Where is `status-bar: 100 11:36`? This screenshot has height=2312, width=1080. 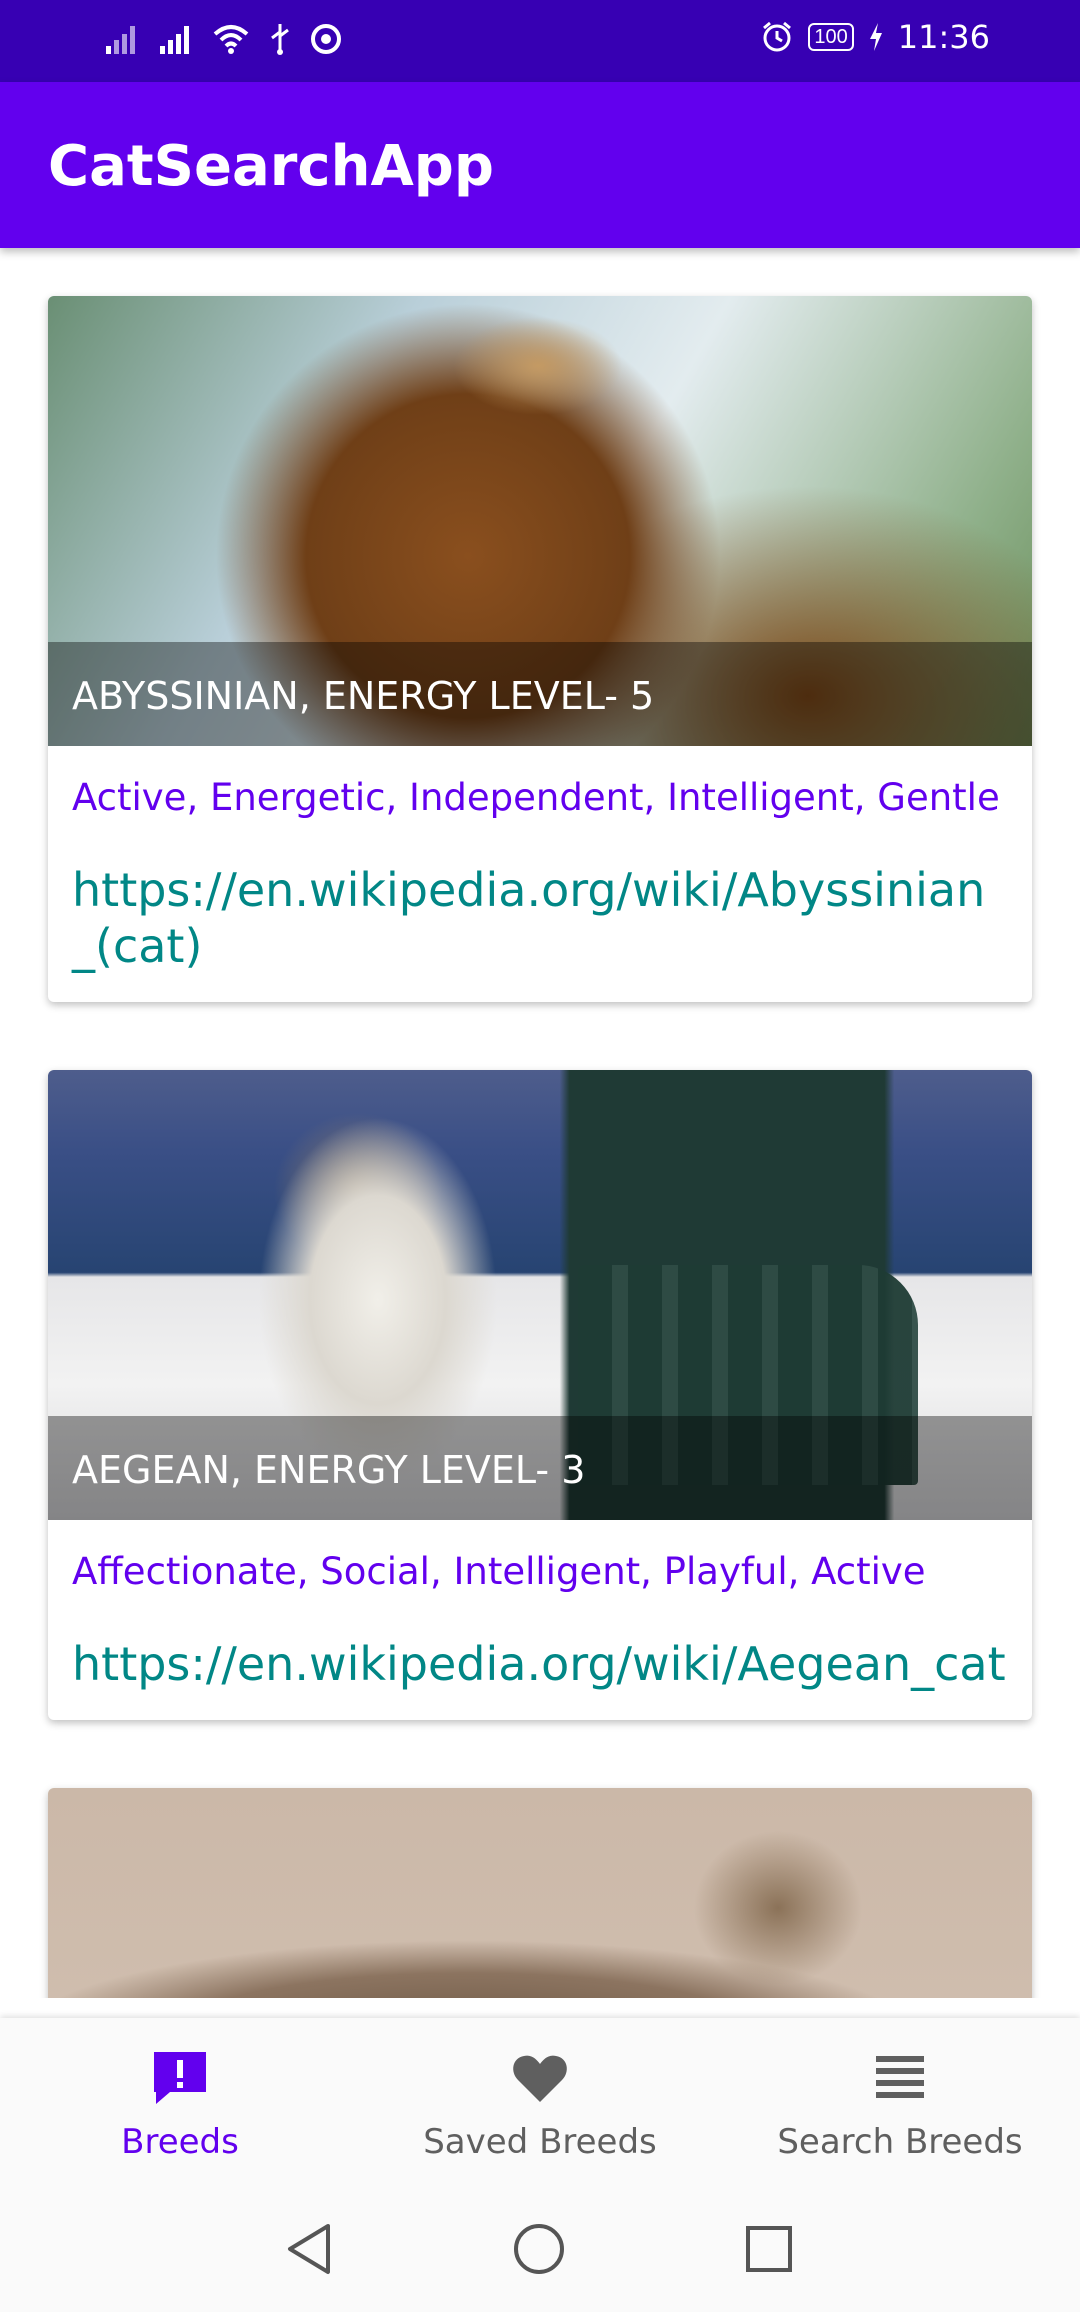
status-bar: 100 11:36 is located at coordinates (540, 41).